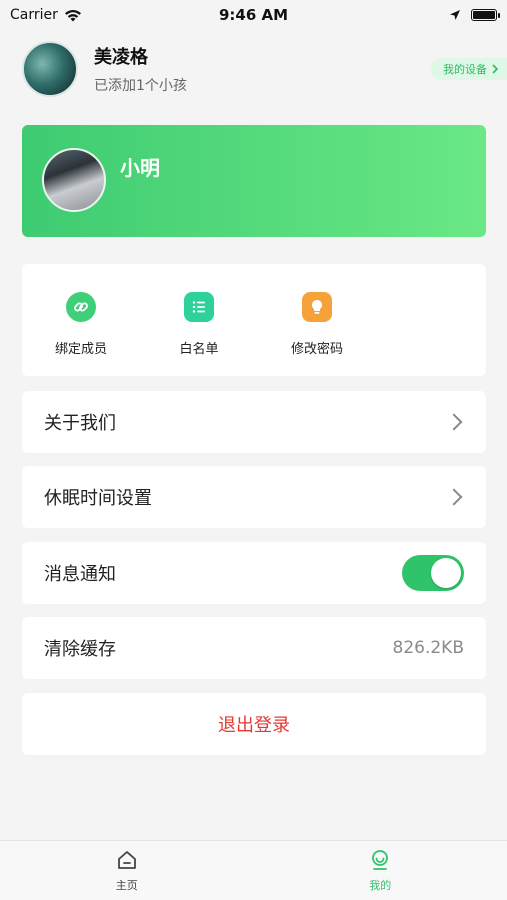 The width and height of the screenshot is (507, 900). Describe the element at coordinates (81, 334) in the screenshot. I see `bind-member-action: 绑定成员` at that location.